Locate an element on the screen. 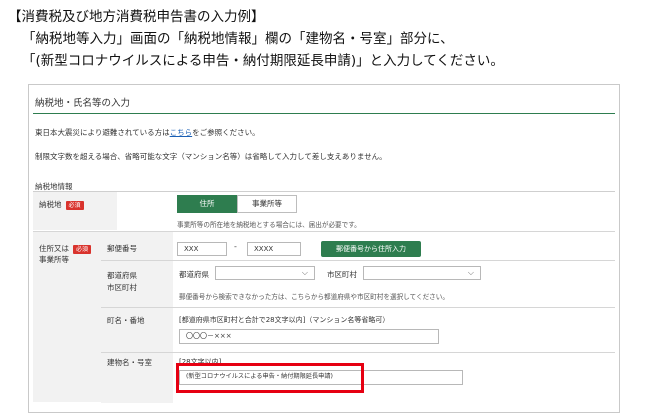 The width and height of the screenshot is (654, 415). pref-select-label: 都道府県 is located at coordinates (194, 274).